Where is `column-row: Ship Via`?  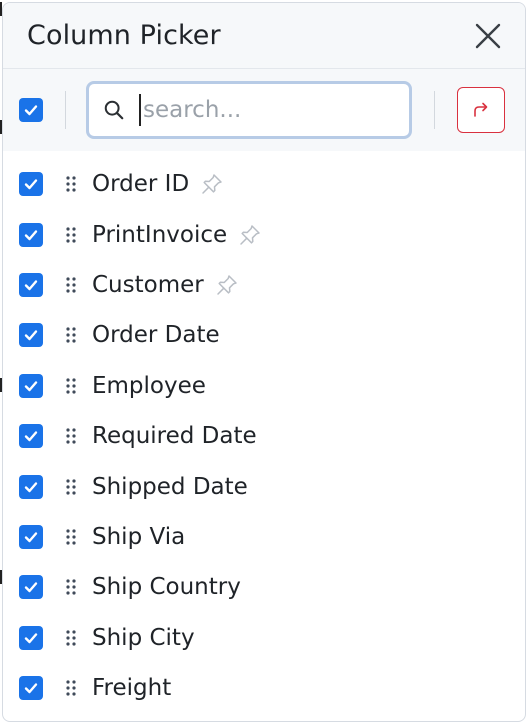
column-row: Ship Via is located at coordinates (264, 537).